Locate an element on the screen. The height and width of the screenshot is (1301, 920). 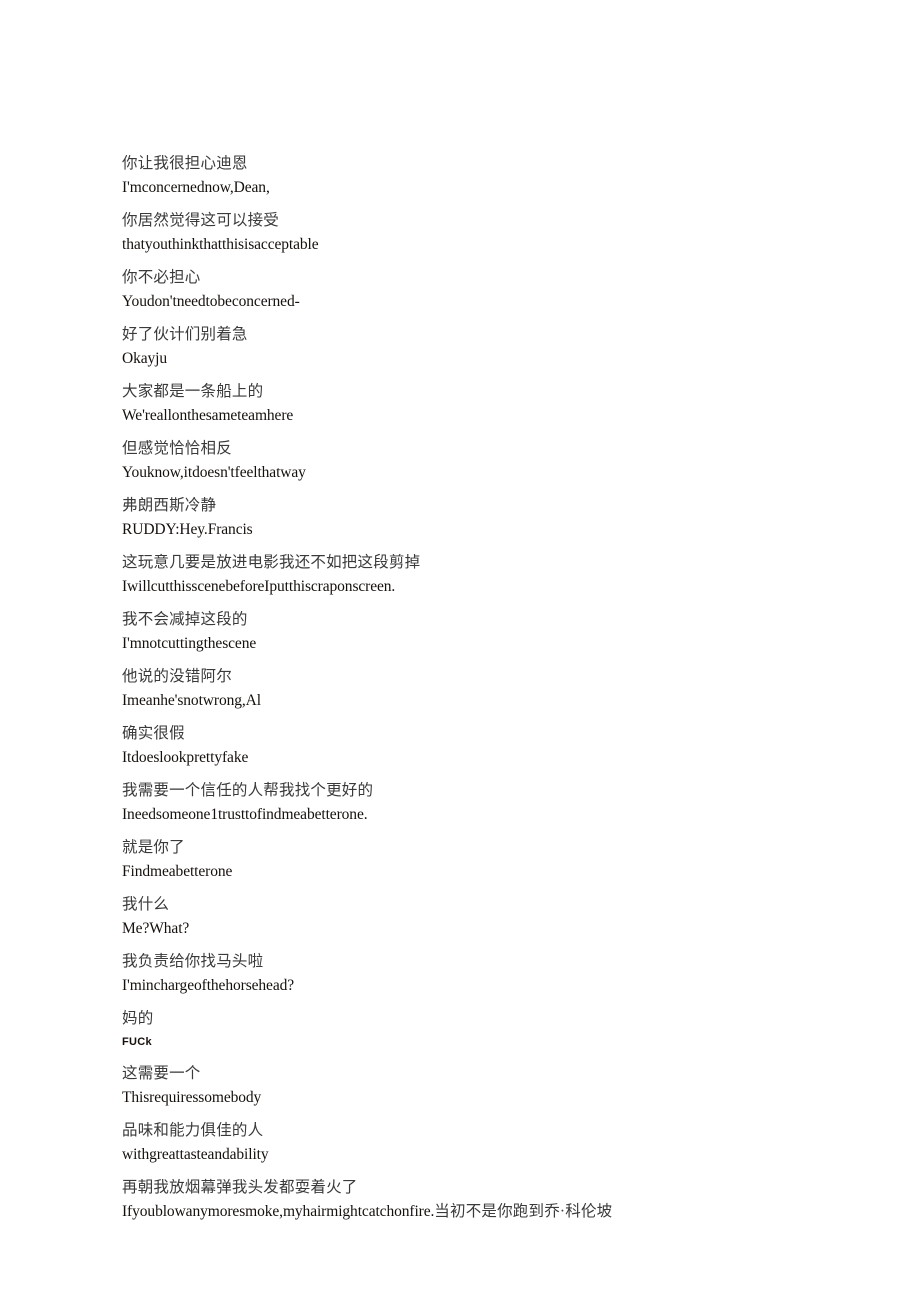
subtitle-block: 但感觉恰恰相反 Youknow,itdoesn'tfeelthatway is located at coordinates (472, 461).